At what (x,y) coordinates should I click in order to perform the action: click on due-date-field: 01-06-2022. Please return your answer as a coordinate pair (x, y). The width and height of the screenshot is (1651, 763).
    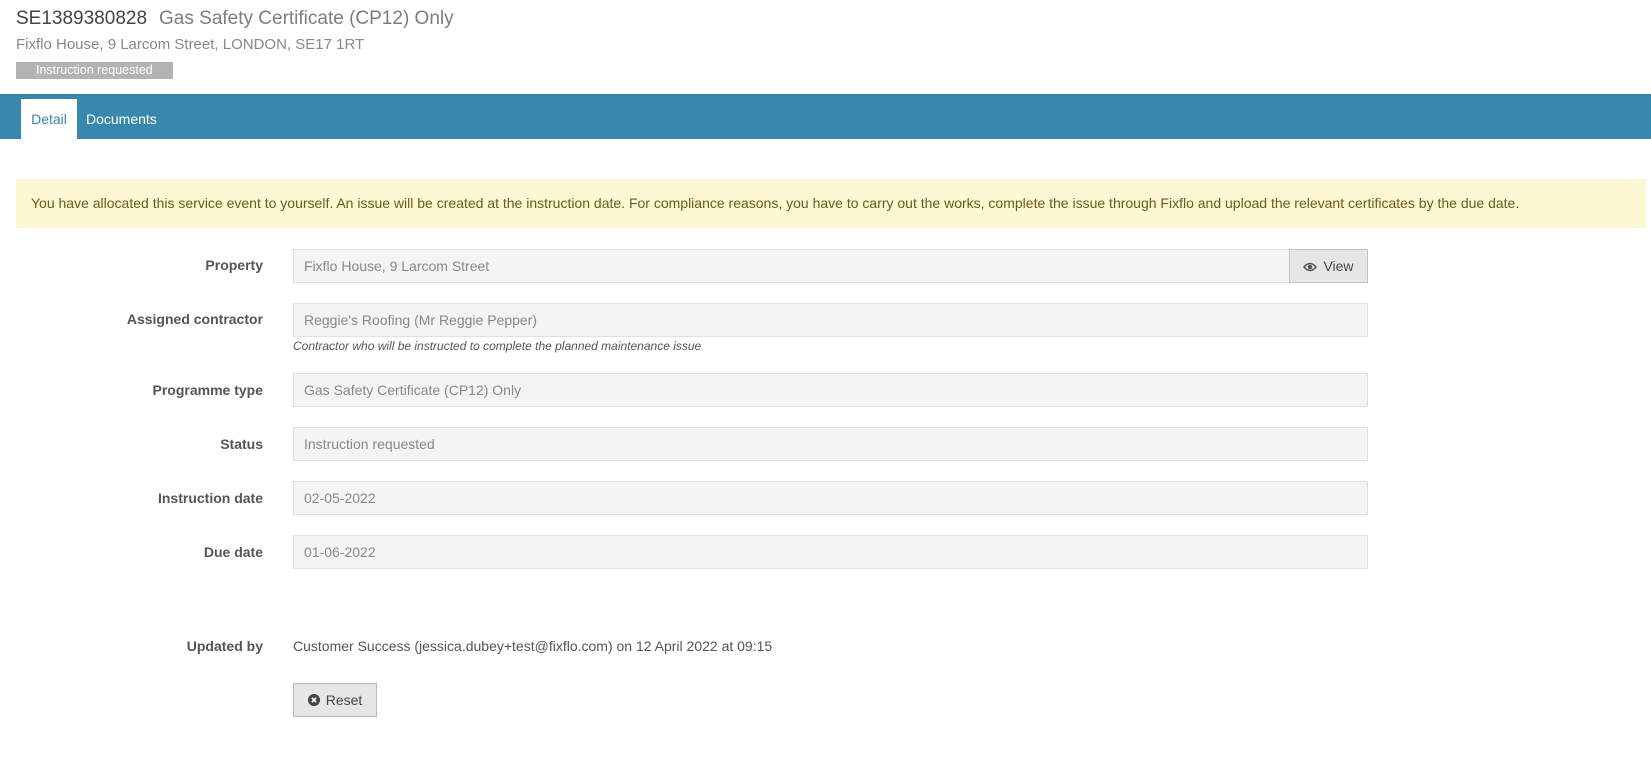
    Looking at the image, I should click on (830, 552).